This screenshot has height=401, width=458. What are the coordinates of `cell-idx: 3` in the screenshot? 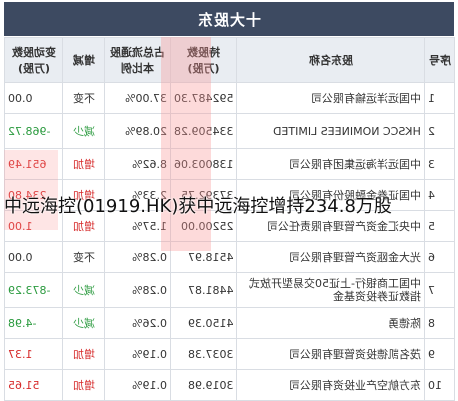 It's located at (439, 164).